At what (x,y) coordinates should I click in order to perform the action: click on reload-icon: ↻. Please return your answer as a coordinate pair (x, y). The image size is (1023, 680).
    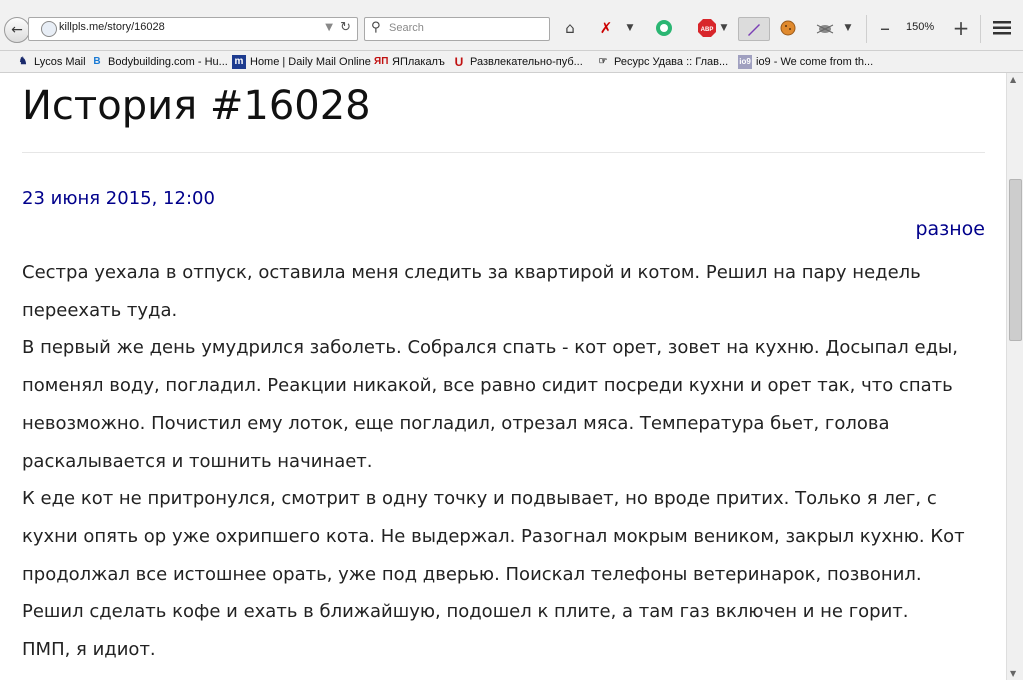
    Looking at the image, I should click on (345, 27).